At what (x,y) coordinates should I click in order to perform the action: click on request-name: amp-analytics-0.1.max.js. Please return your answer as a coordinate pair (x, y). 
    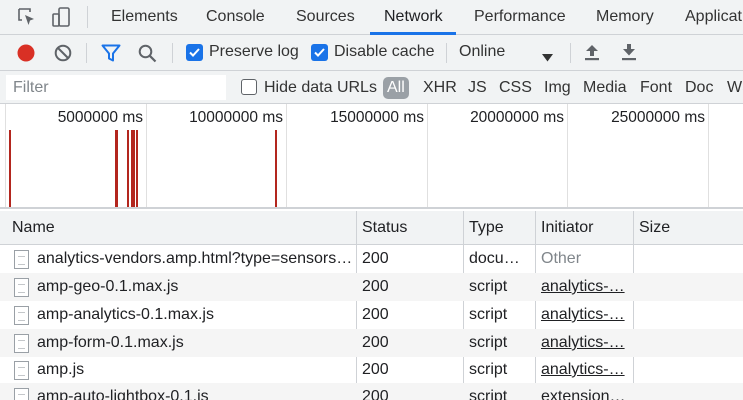
    Looking at the image, I should click on (125, 314).